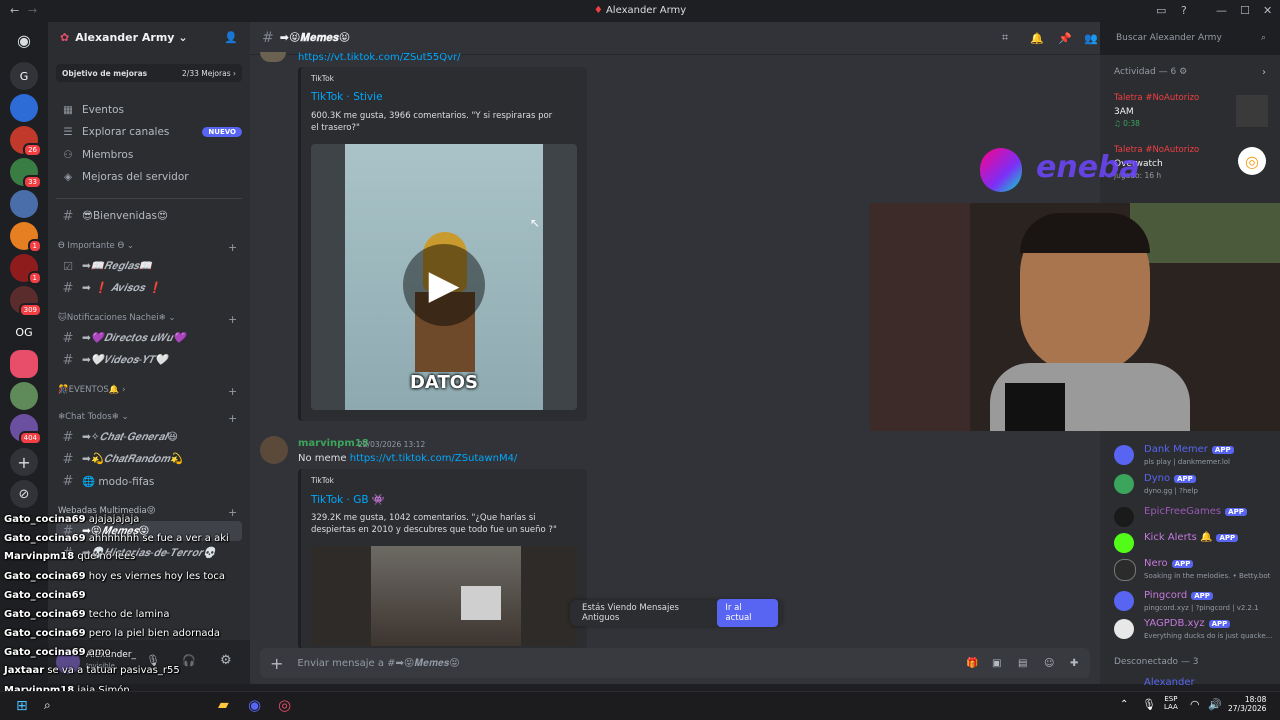  What do you see at coordinates (22, 706) in the screenshot?
I see `windows-start-icon: ⊞` at bounding box center [22, 706].